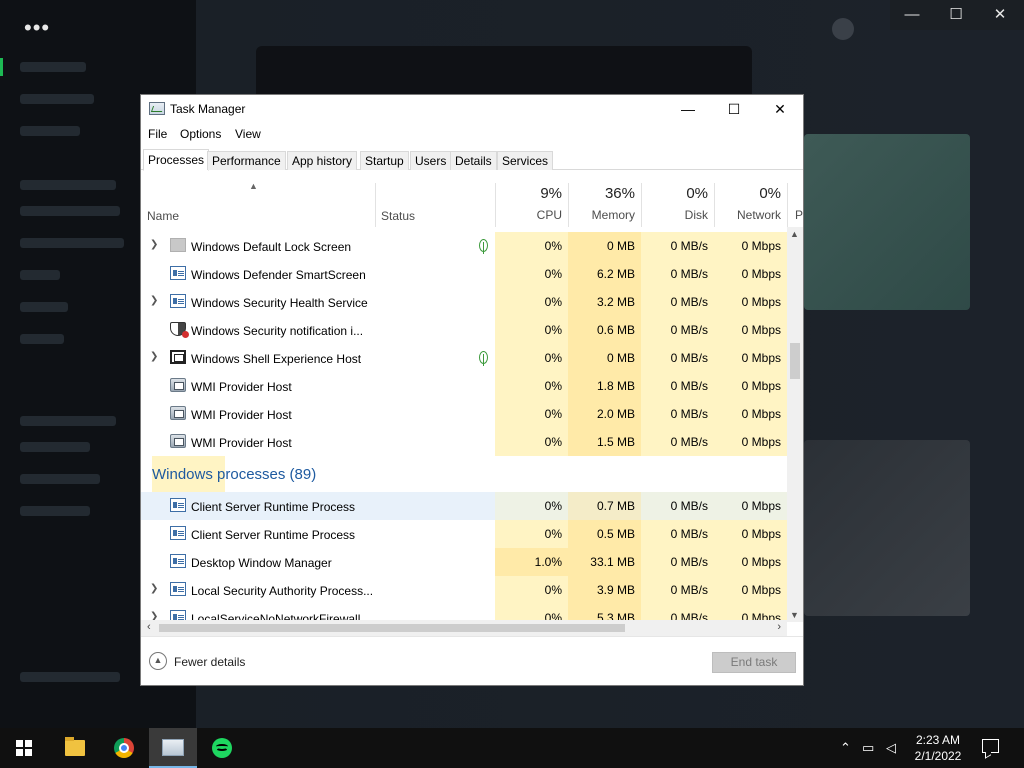  What do you see at coordinates (530, 193) in the screenshot?
I see `cpu-total: 9%` at bounding box center [530, 193].